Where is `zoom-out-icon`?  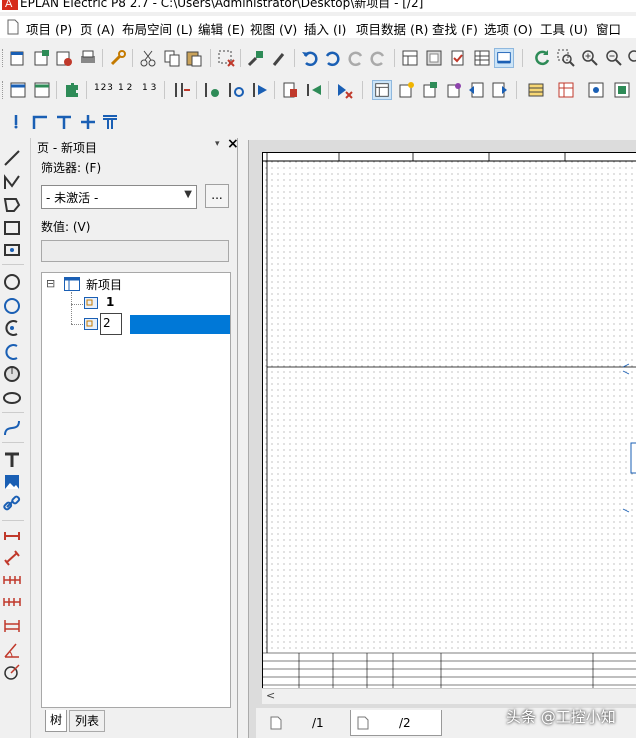 zoom-out-icon is located at coordinates (614, 58).